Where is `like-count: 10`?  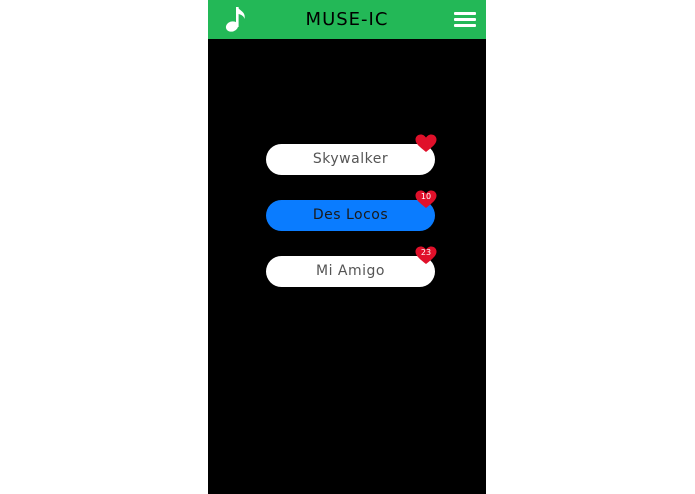
like-count: 10 is located at coordinates (426, 196).